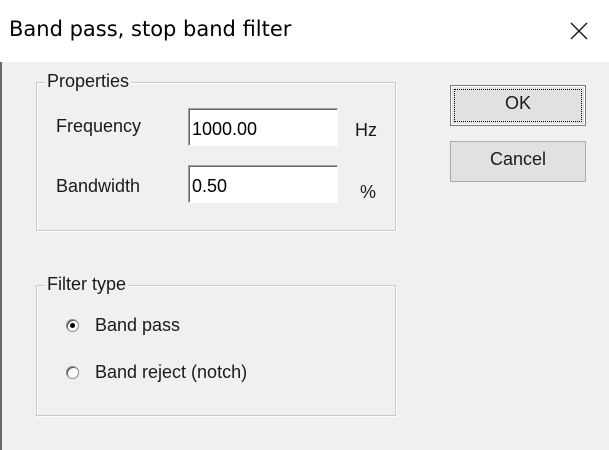 This screenshot has width=609, height=450. I want to click on cancel-button-label: Cancel, so click(518, 159).